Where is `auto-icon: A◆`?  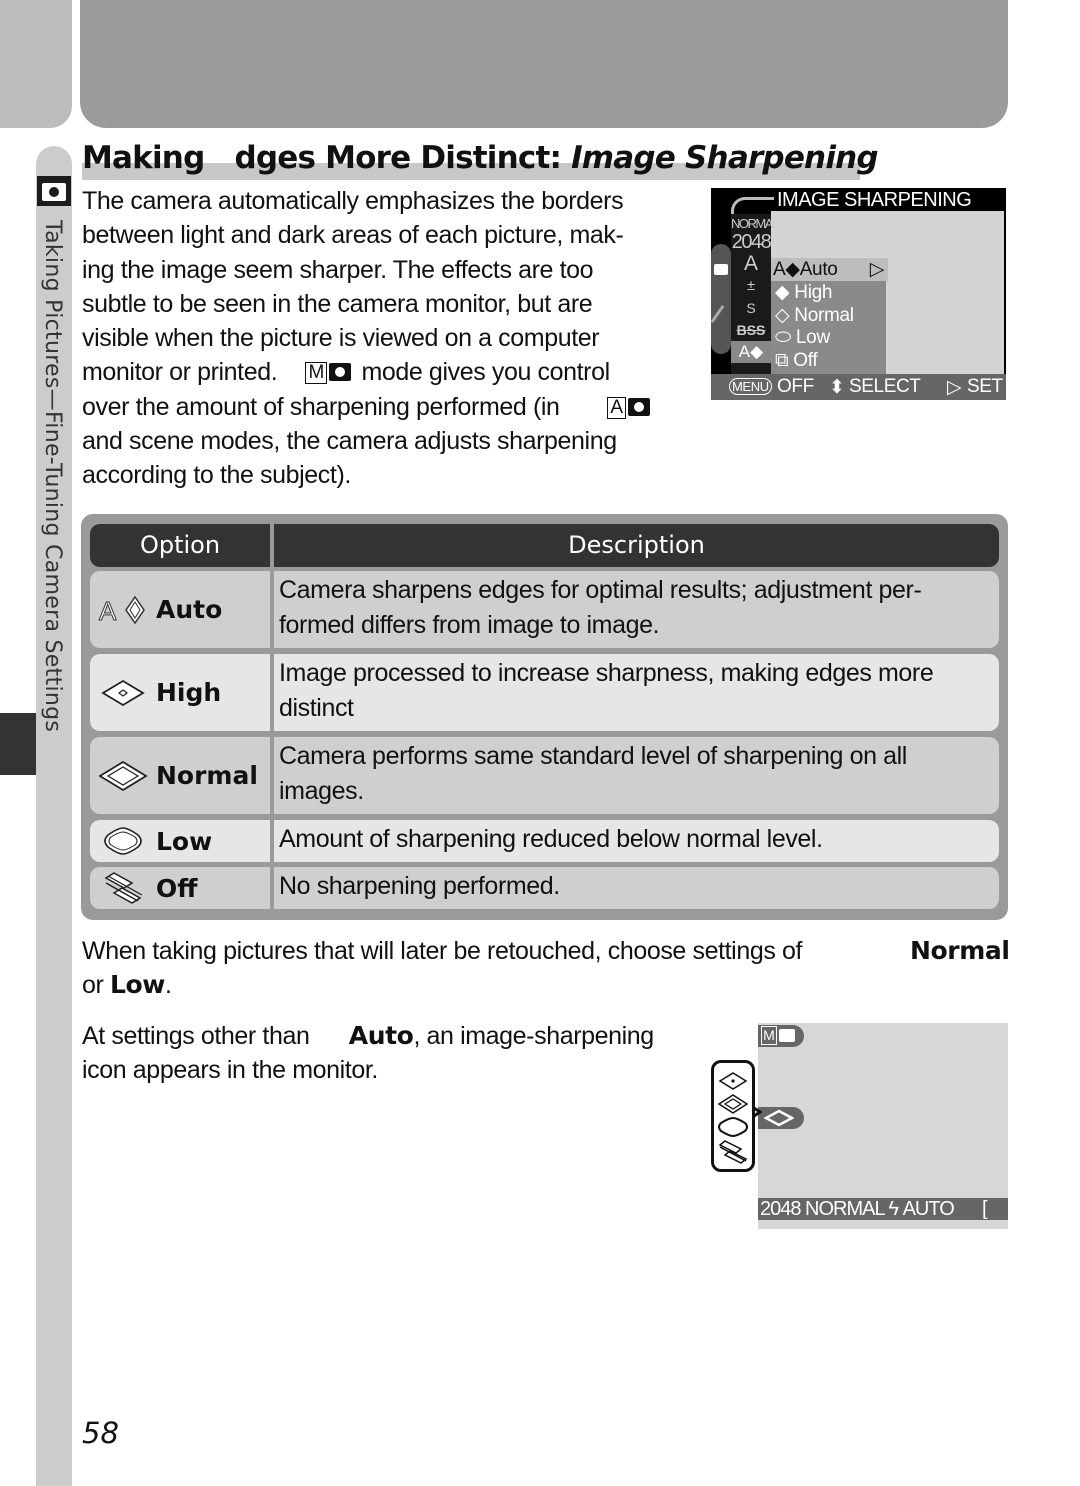 auto-icon: A◆ is located at coordinates (786, 269).